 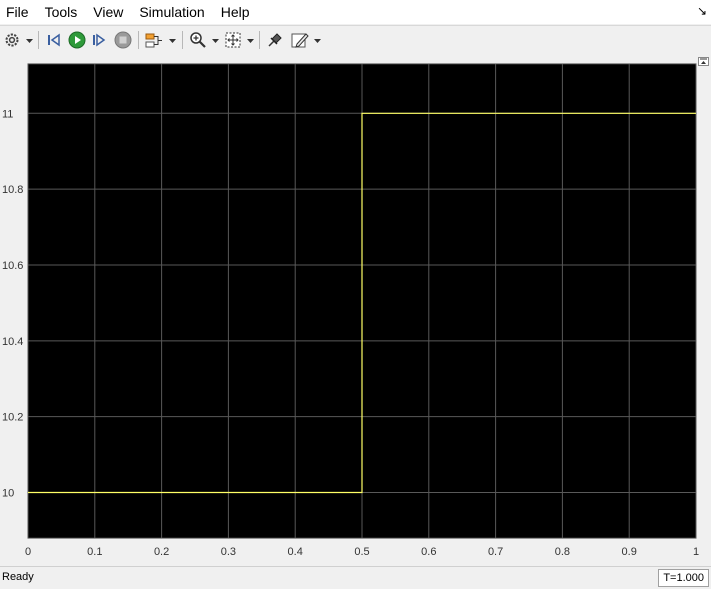 I want to click on simulation-time: T=1.000, so click(x=683, y=578).